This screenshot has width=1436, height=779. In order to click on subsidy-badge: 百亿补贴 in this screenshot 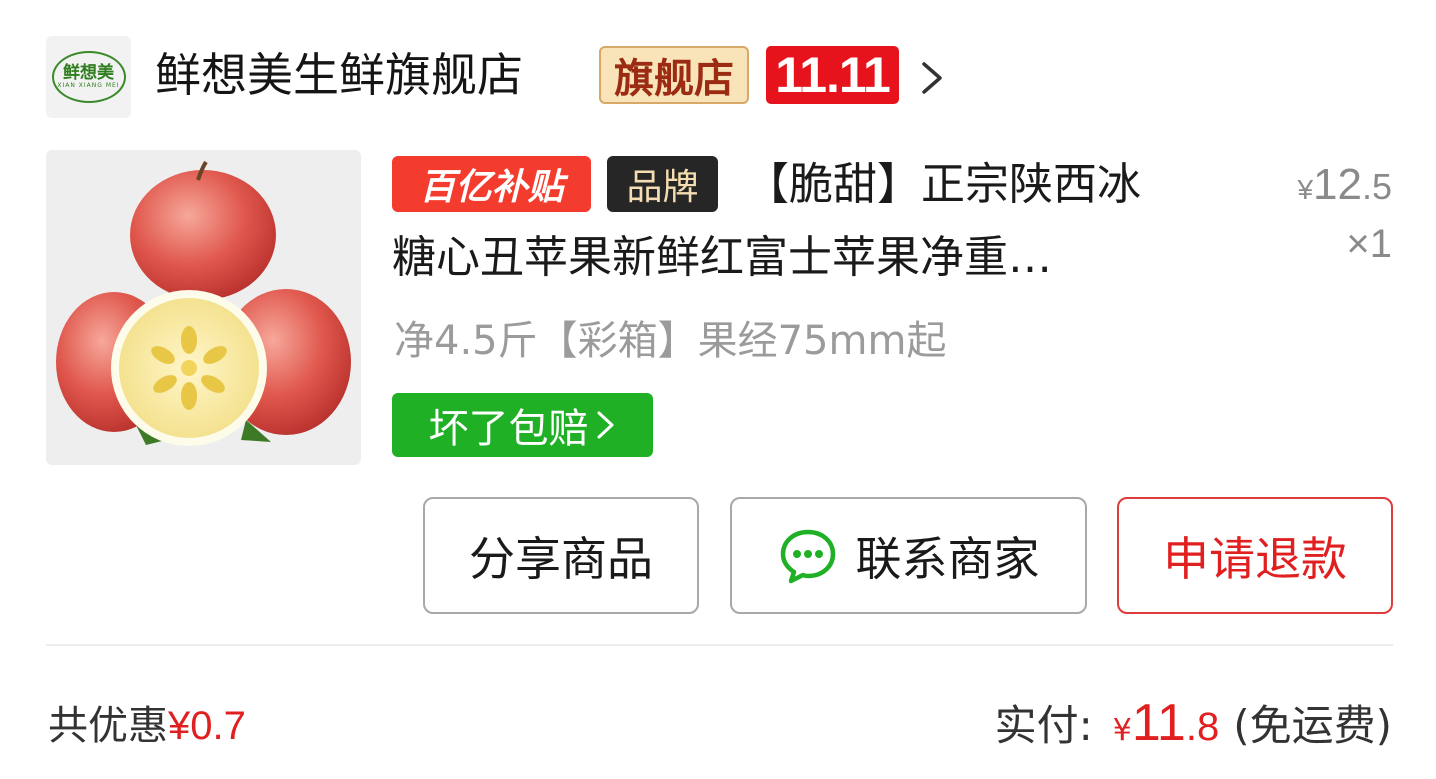, I will do `click(491, 184)`.